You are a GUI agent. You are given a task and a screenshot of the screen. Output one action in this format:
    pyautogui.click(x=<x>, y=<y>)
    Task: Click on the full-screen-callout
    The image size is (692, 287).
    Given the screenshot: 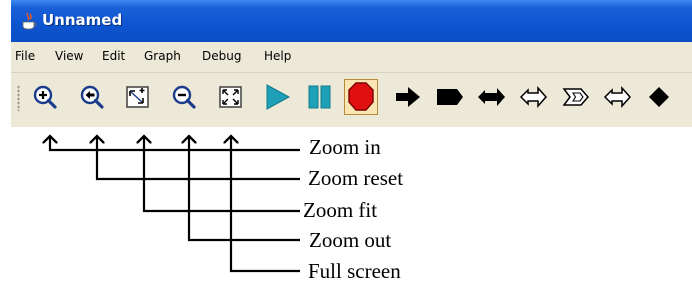 What is the action you would take?
    pyautogui.click(x=265, y=204)
    